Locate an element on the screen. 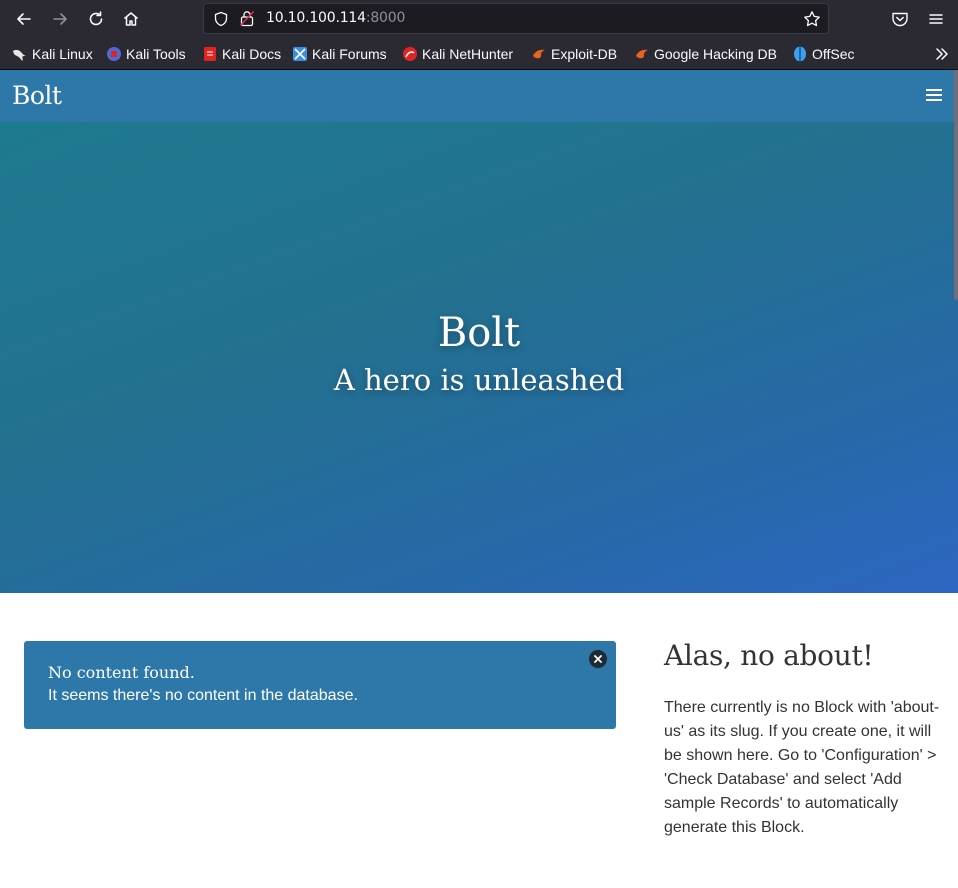 The height and width of the screenshot is (888, 958). hero-title: Bolt is located at coordinates (479, 333).